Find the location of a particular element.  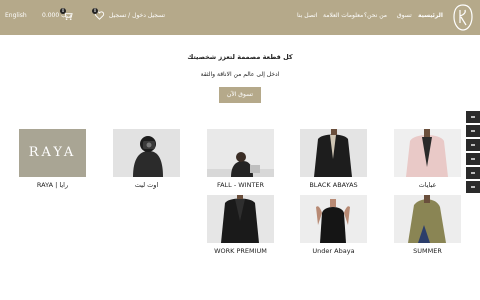

category-card-raya: RAYA RAYA | رايا is located at coordinates (52, 159).